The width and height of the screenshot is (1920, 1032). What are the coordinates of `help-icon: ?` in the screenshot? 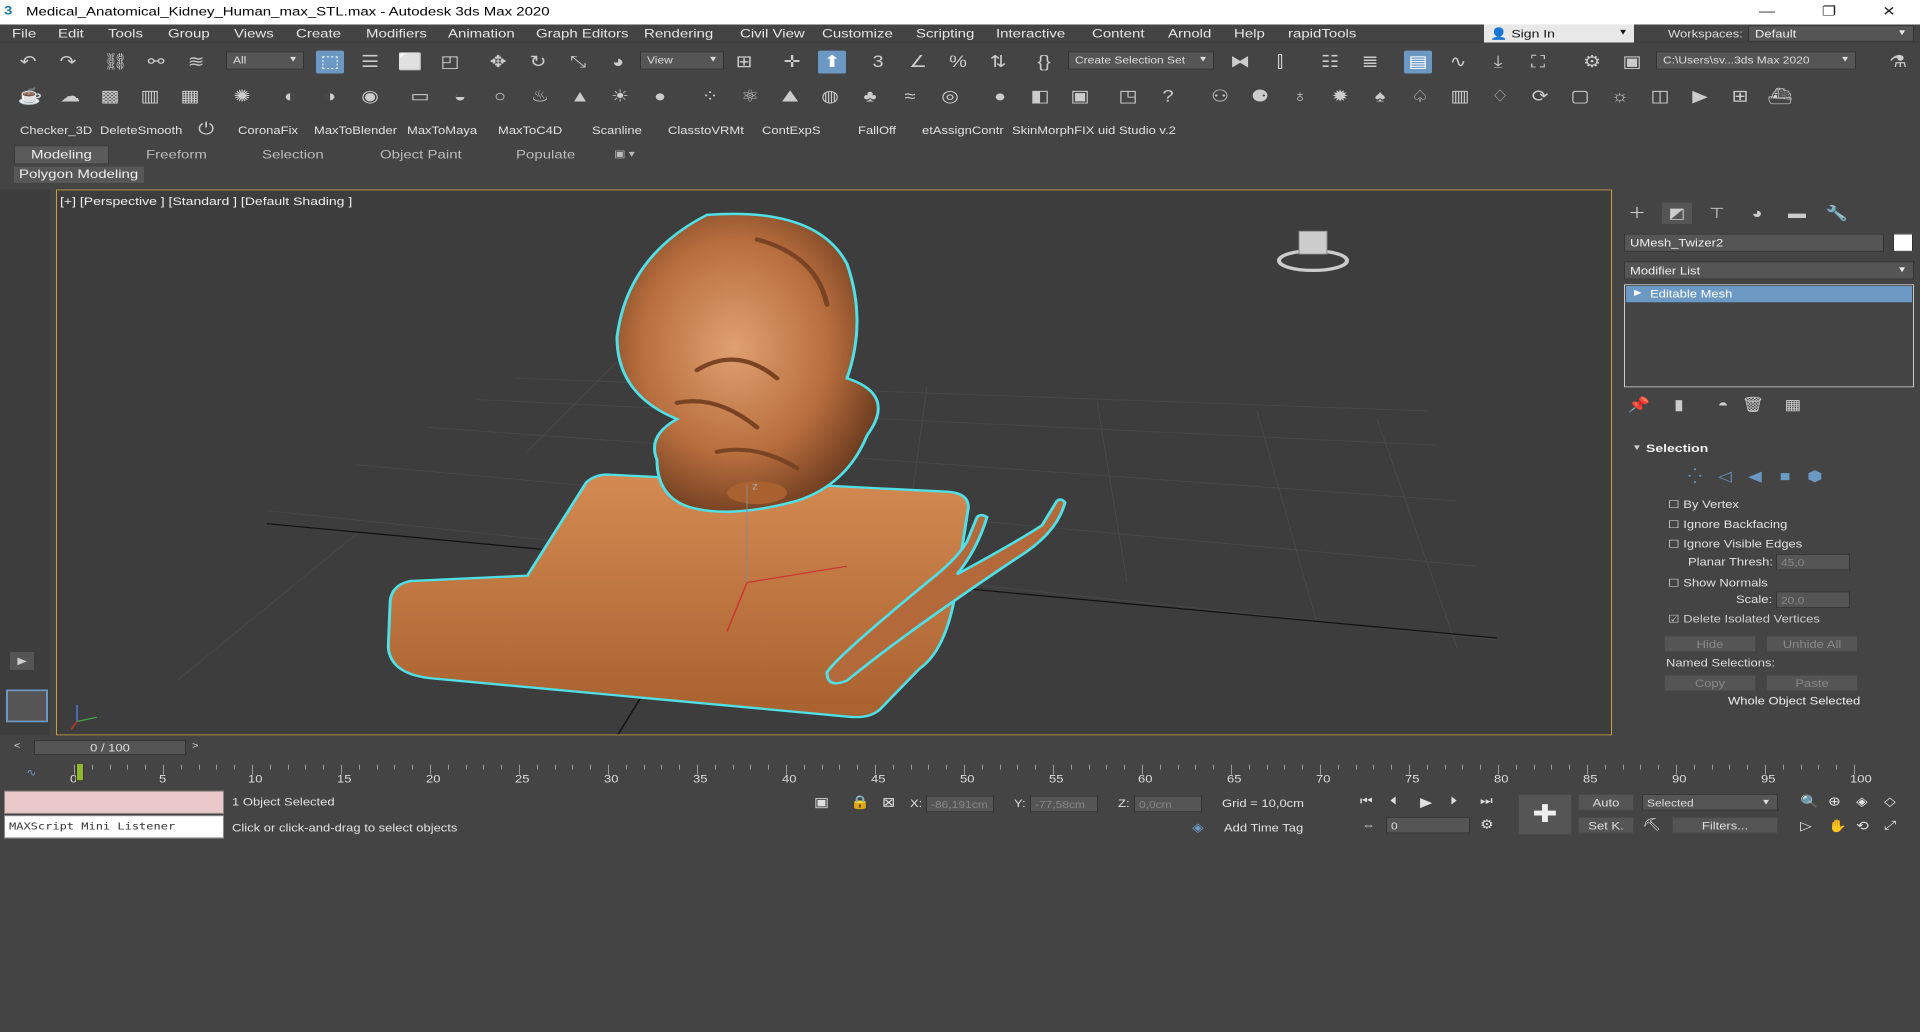 It's located at (1168, 96).